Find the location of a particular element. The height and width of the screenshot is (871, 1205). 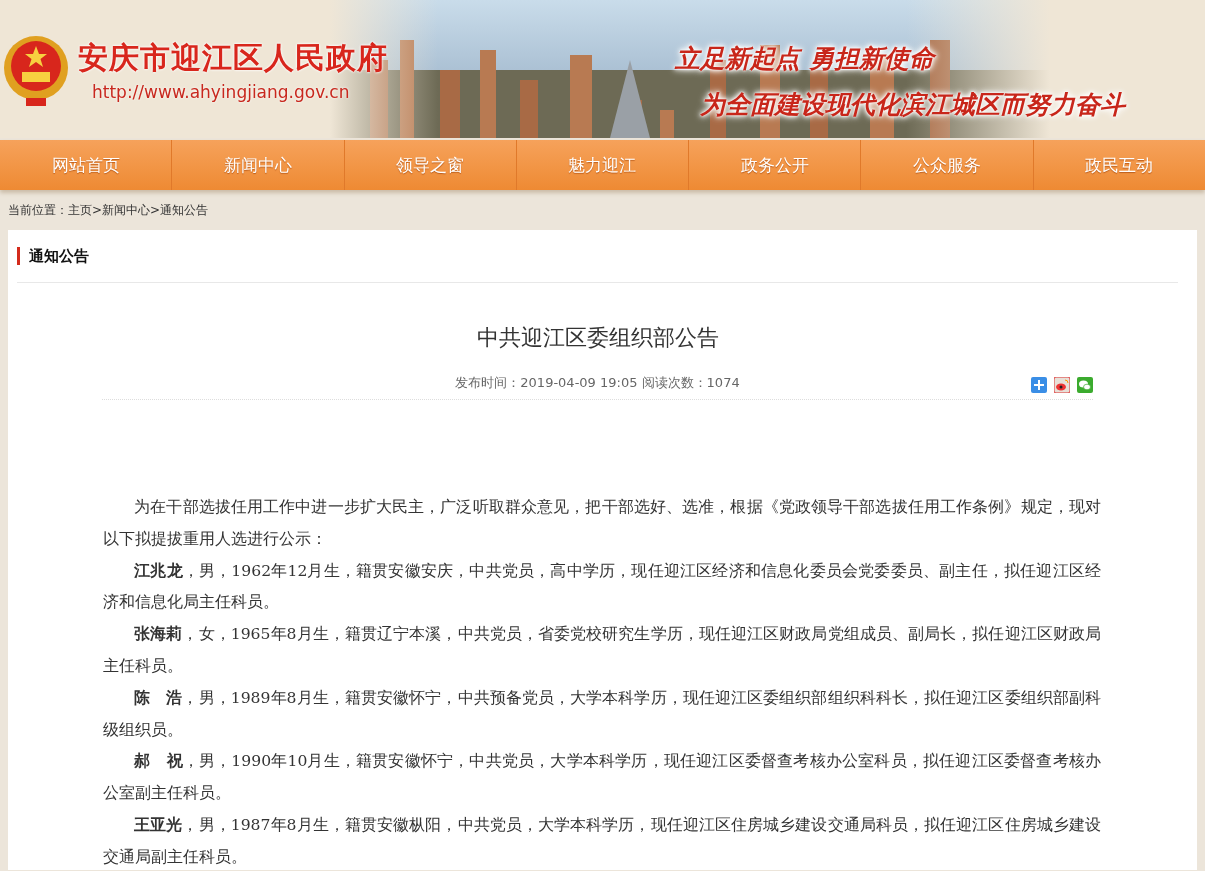

paragraph: 江兆龙，男，1962年12月生，籍贯安徽安庆，中共党员，高中学历，现任迎江区经济和信息化委员会党委委员、副主任，拟任迎江区经济和信息化局主任科员。 is located at coordinates (602, 587).